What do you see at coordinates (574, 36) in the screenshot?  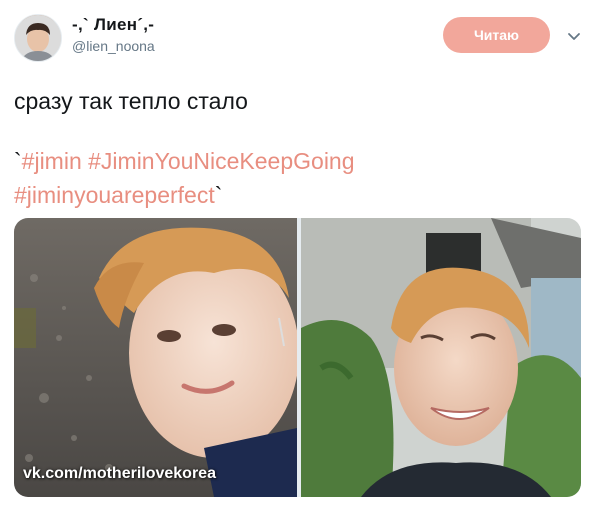 I see `chevron-down-icon` at bounding box center [574, 36].